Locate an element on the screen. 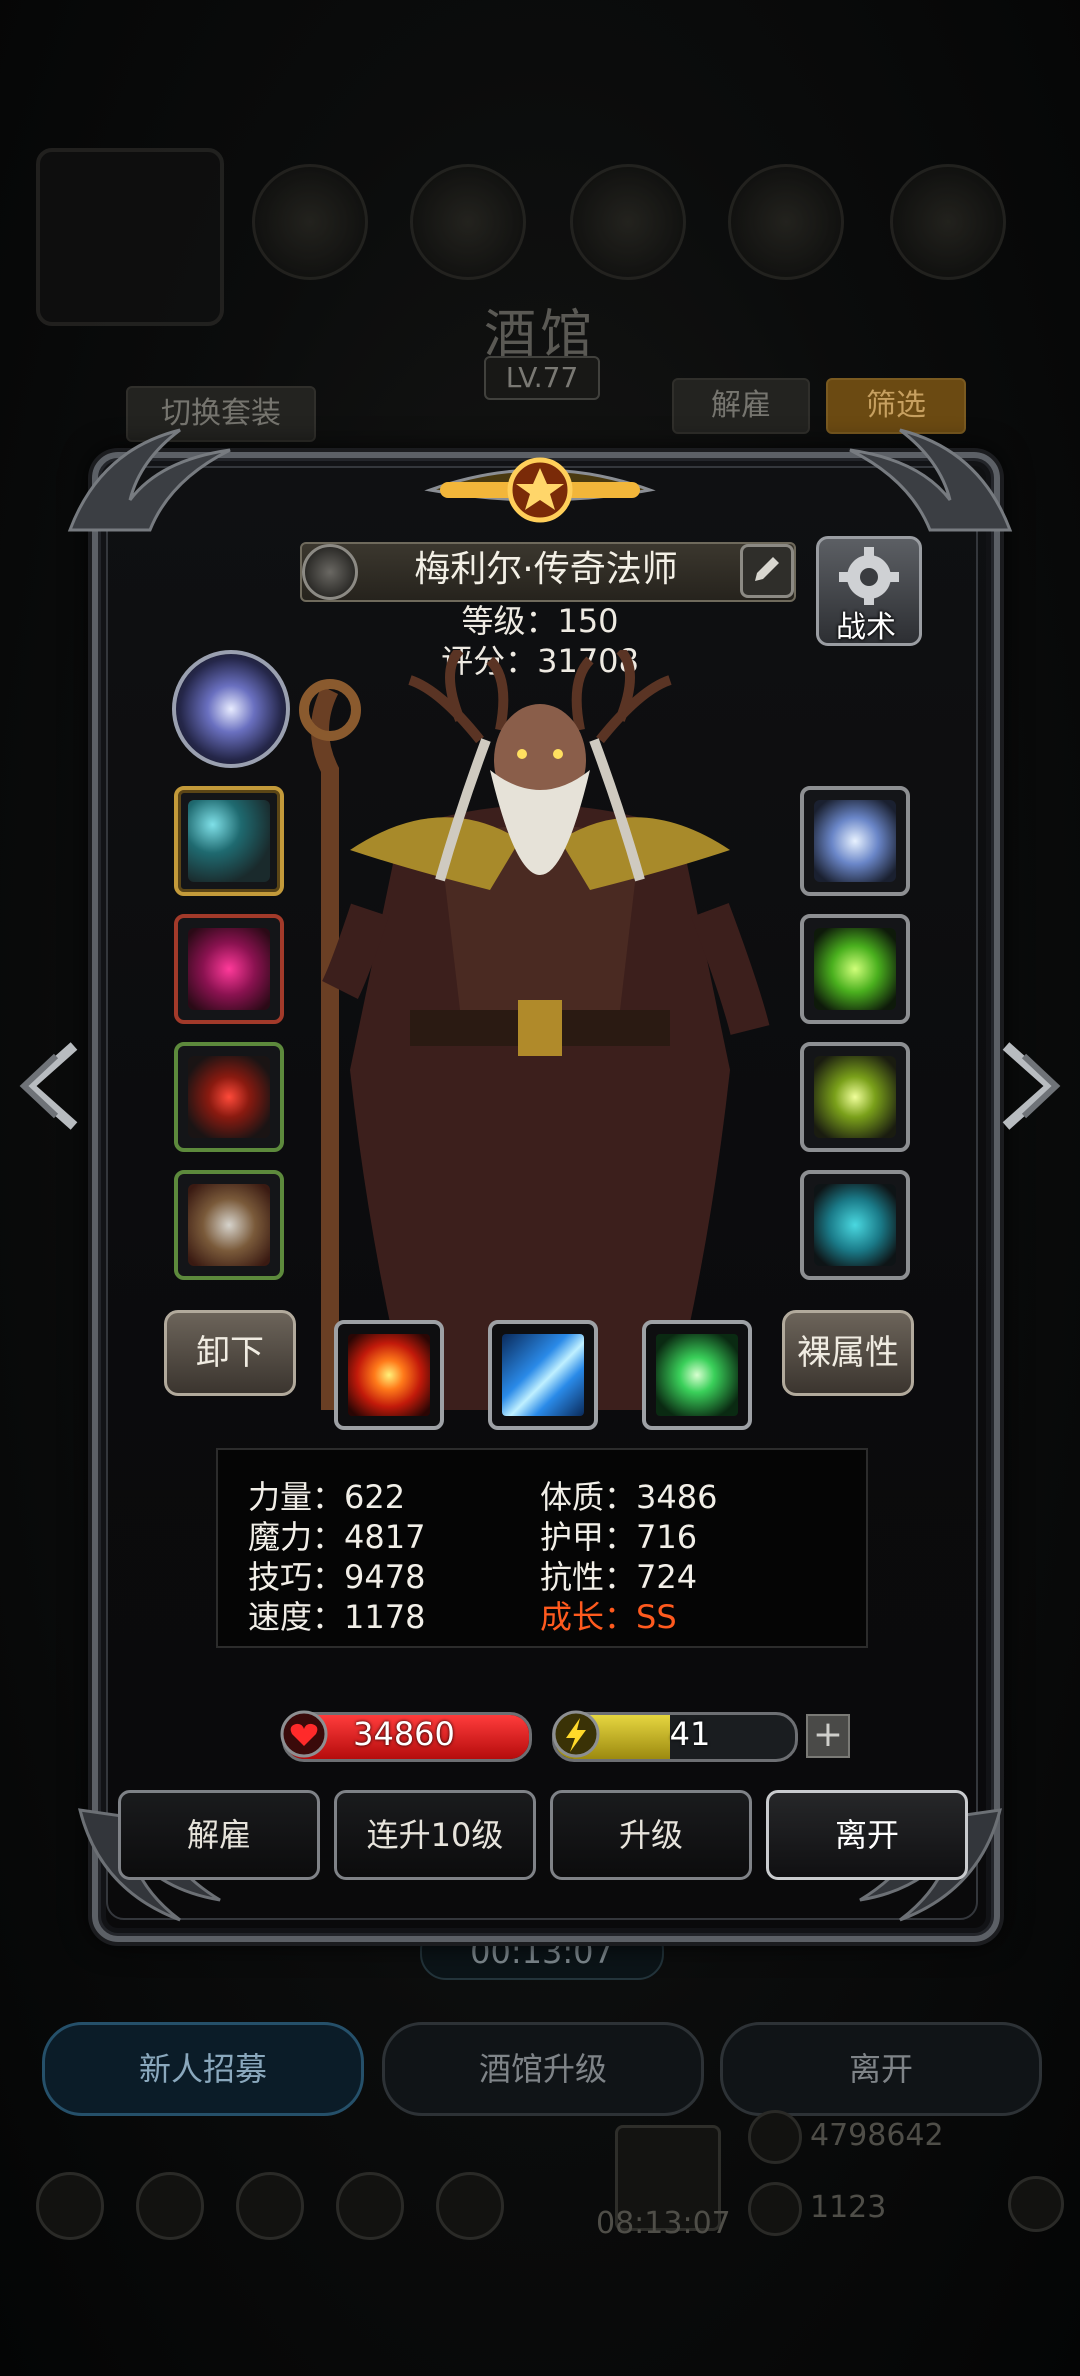  talisman-icon is located at coordinates (231, 709).